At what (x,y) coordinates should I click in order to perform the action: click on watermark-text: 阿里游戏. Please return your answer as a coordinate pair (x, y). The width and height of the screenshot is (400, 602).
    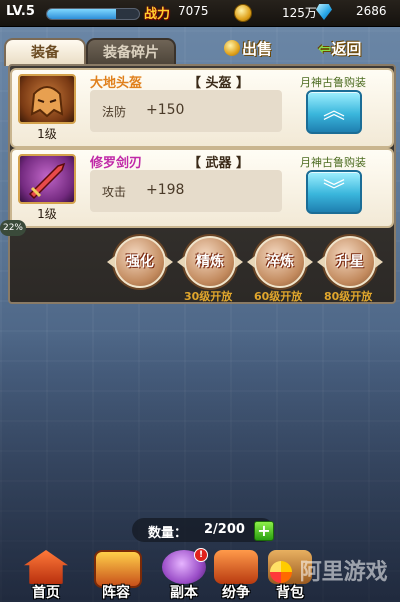
    Looking at the image, I should click on (343, 572).